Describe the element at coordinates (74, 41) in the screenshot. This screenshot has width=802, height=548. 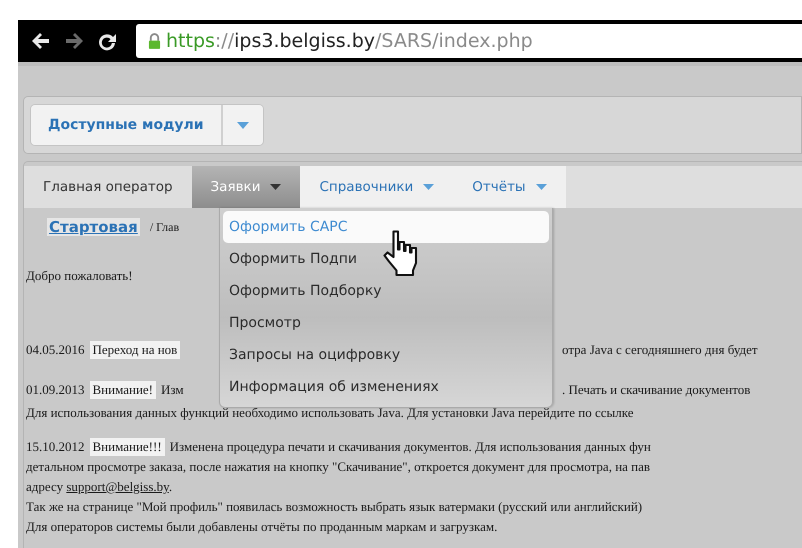
I see `forward-icon` at that location.